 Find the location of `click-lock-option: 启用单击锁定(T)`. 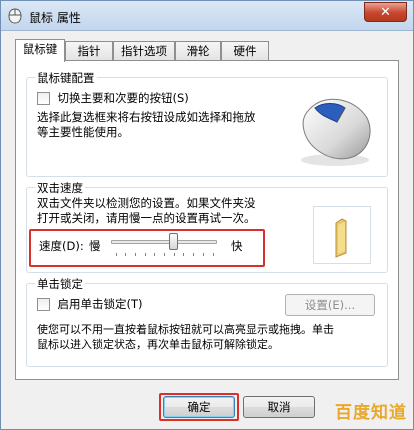

click-lock-option: 启用单击锁定(T) is located at coordinates (90, 304).